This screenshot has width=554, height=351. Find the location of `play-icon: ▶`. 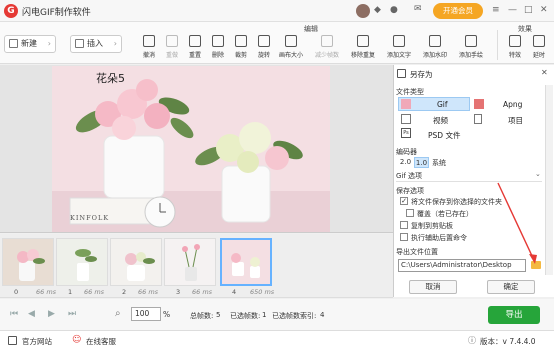

play-icon: ▶ is located at coordinates (51, 314).